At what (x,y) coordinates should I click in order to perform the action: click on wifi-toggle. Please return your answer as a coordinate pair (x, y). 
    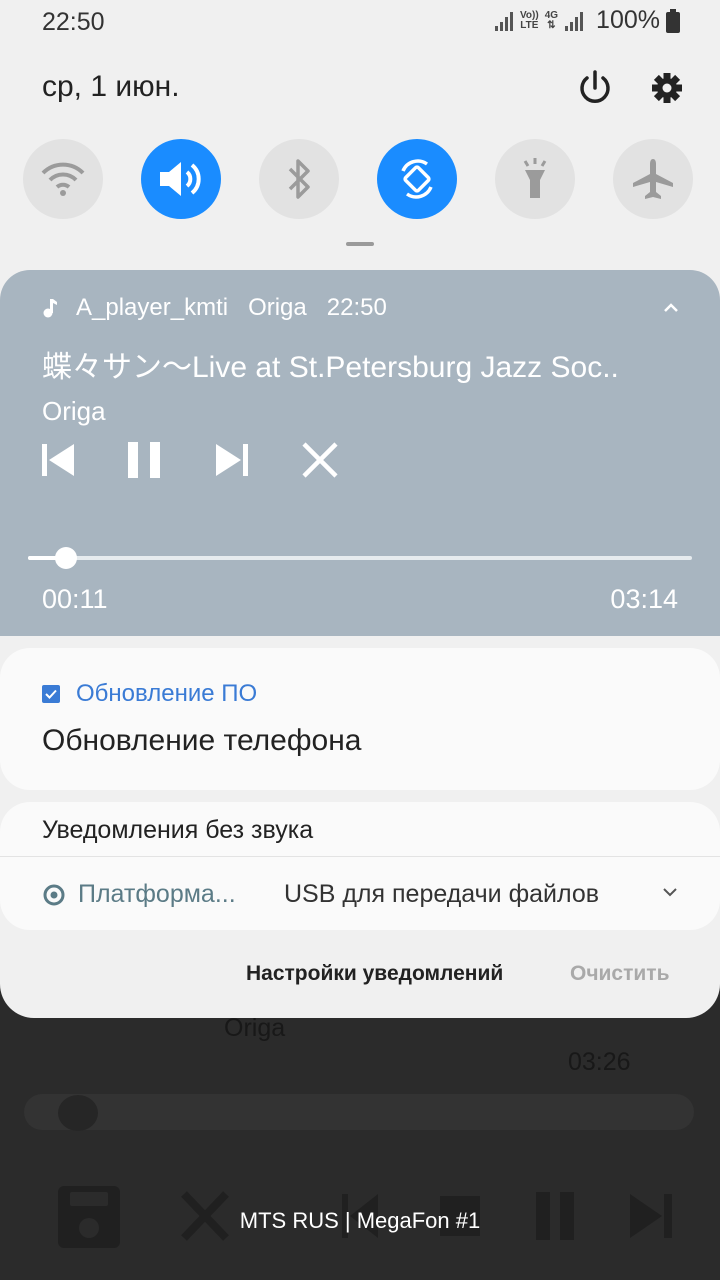
    Looking at the image, I should click on (63, 179).